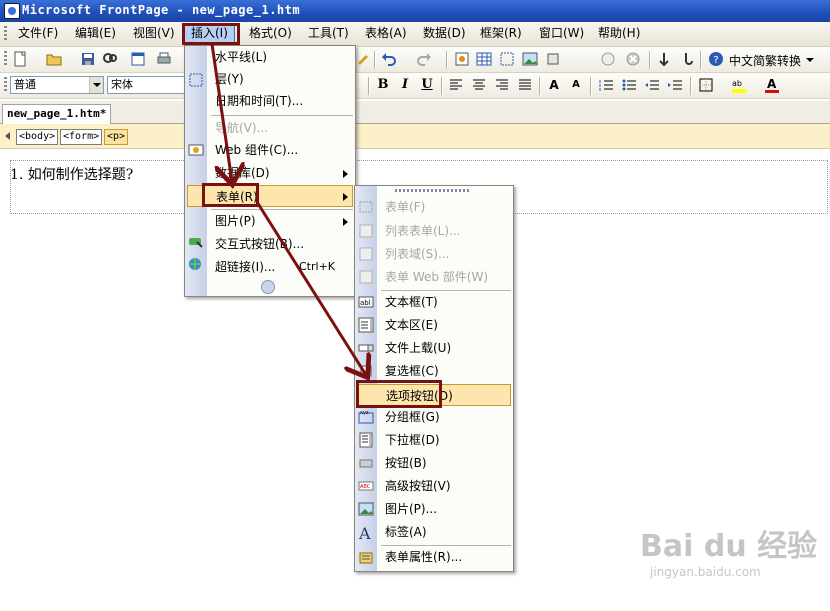  What do you see at coordinates (652, 85) in the screenshot?
I see `decrease-indent-icon` at bounding box center [652, 85].